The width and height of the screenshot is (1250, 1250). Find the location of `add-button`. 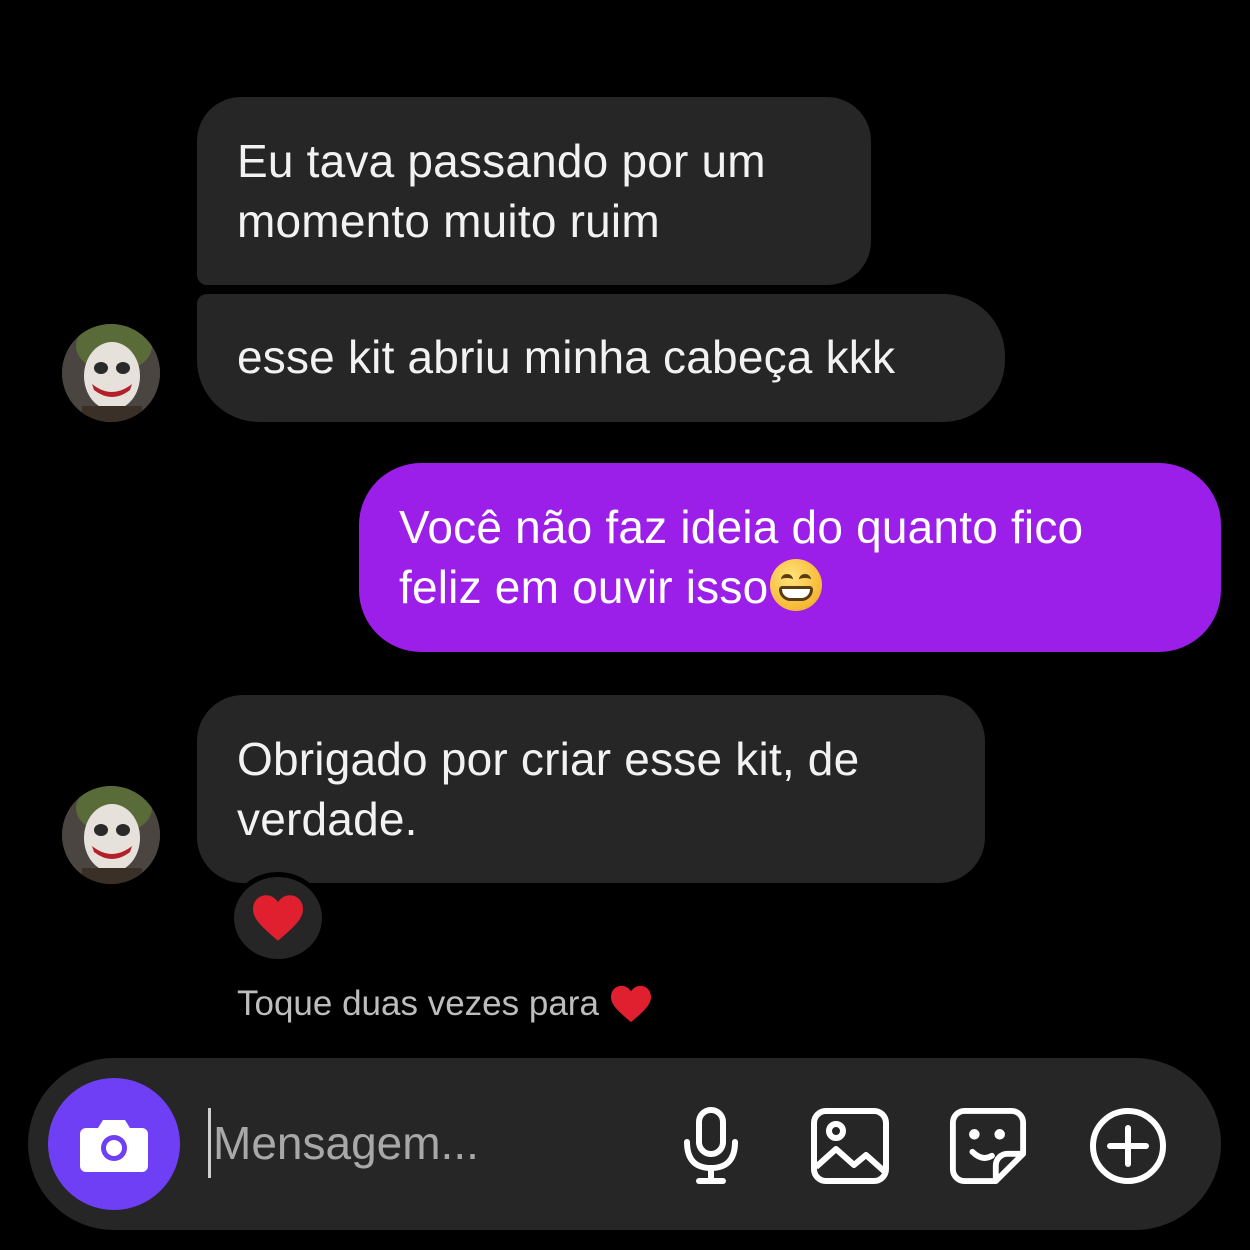

add-button is located at coordinates (1128, 1146).